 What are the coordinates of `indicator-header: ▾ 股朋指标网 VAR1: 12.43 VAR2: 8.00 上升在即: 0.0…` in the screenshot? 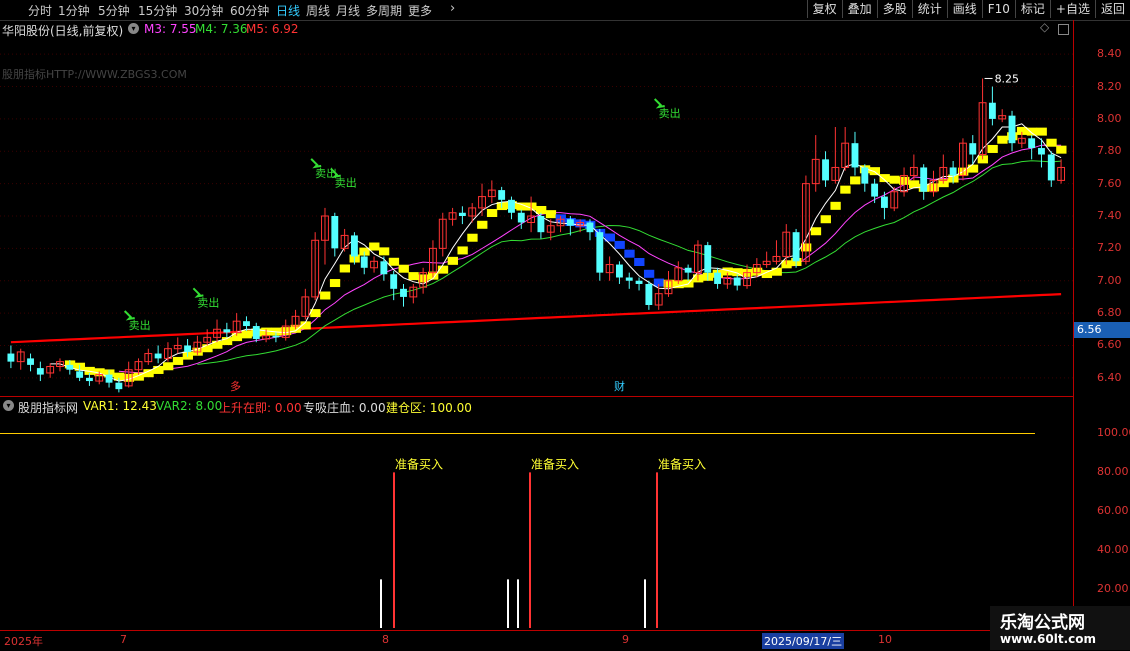 It's located at (536, 405).